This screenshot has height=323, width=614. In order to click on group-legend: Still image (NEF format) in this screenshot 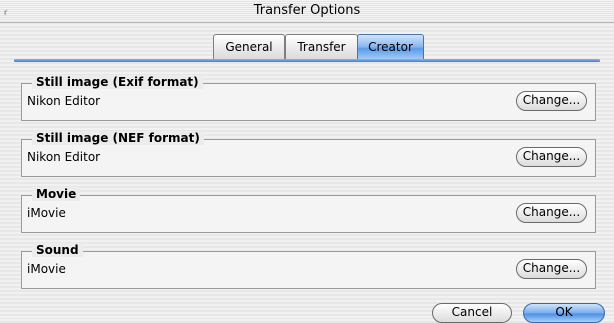, I will do `click(118, 138)`.